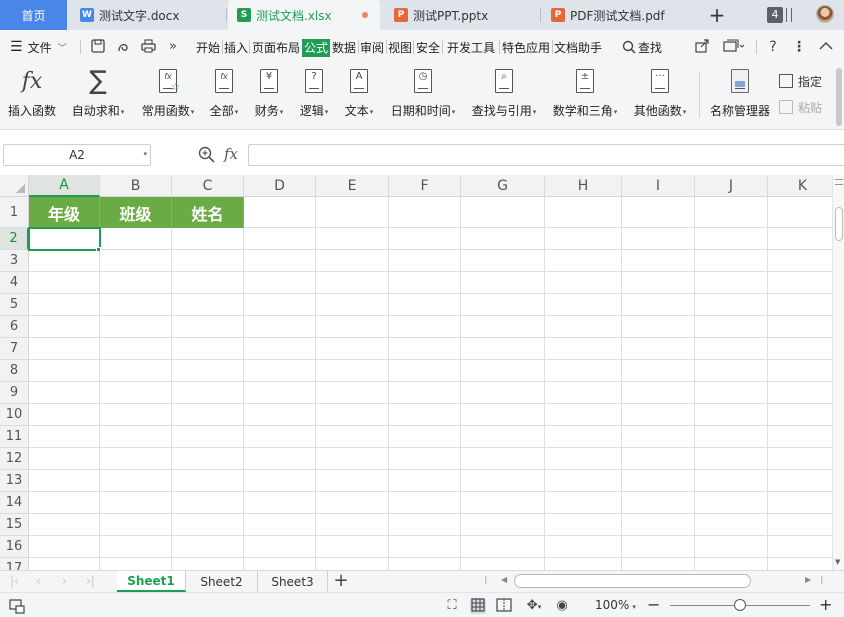  What do you see at coordinates (14, 212) in the screenshot?
I see `row-header-1: 1` at bounding box center [14, 212].